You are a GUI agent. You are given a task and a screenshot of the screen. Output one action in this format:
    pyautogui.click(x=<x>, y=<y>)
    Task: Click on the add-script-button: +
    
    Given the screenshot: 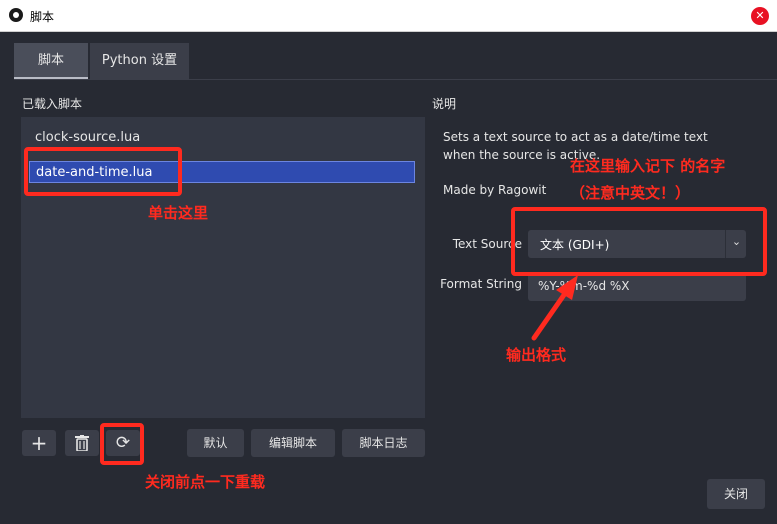 What is the action you would take?
    pyautogui.click(x=39, y=443)
    